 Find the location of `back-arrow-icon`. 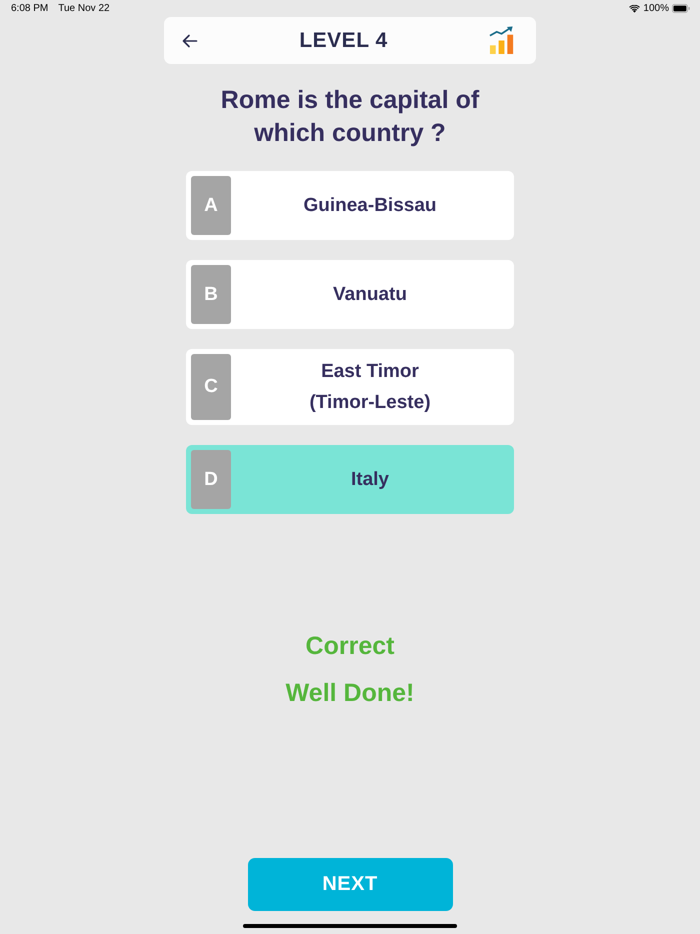

back-arrow-icon is located at coordinates (189, 41).